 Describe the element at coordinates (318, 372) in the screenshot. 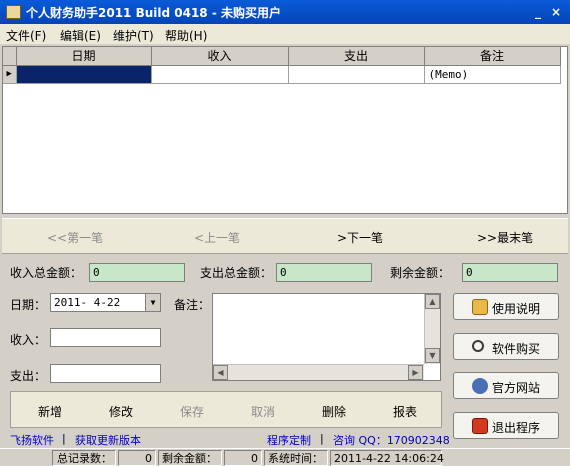

I see `memo-horizontal-scrollbar: ◀ ▶` at that location.